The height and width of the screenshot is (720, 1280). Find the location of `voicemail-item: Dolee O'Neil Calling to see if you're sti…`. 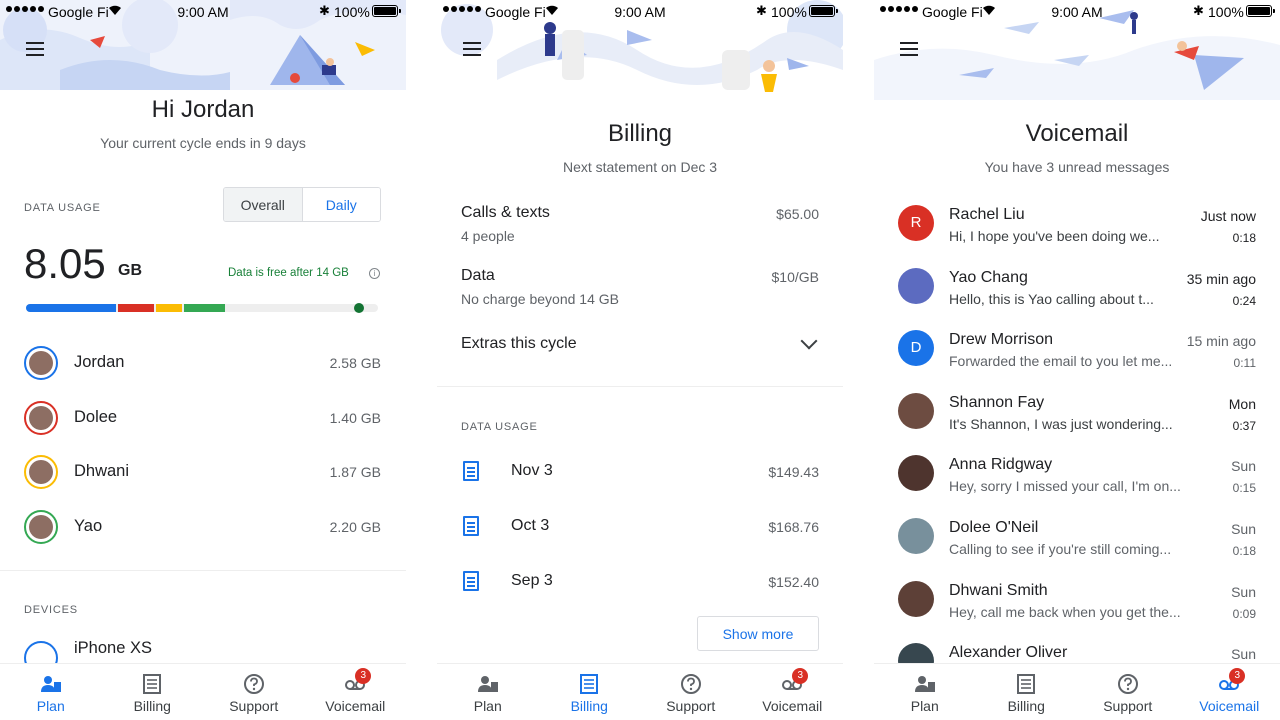

voicemail-item: Dolee O'Neil Calling to see if you're sti… is located at coordinates (1077, 545).